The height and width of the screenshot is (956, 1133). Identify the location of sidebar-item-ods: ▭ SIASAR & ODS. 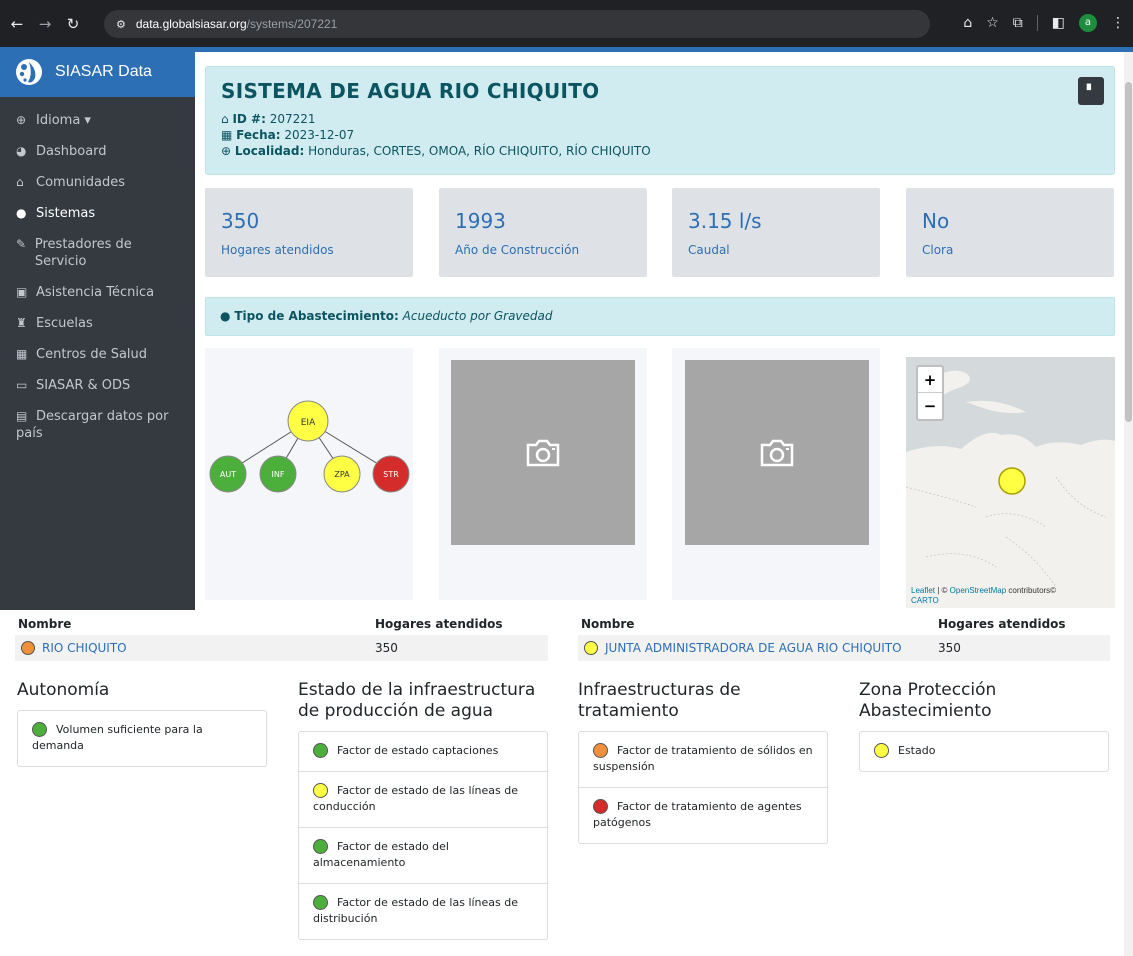
(97, 385).